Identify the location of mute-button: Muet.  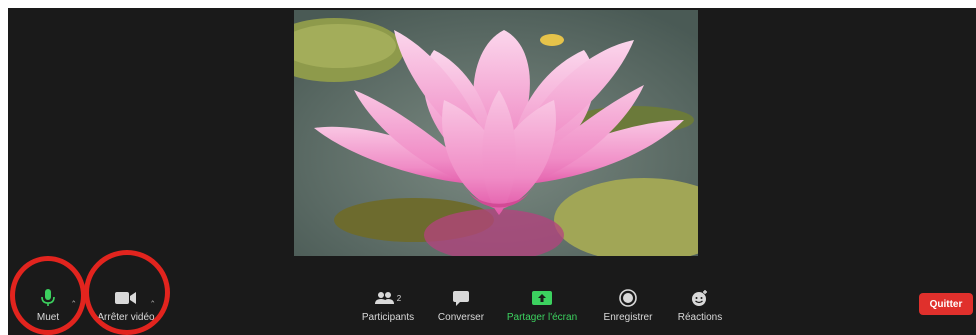
(48, 308).